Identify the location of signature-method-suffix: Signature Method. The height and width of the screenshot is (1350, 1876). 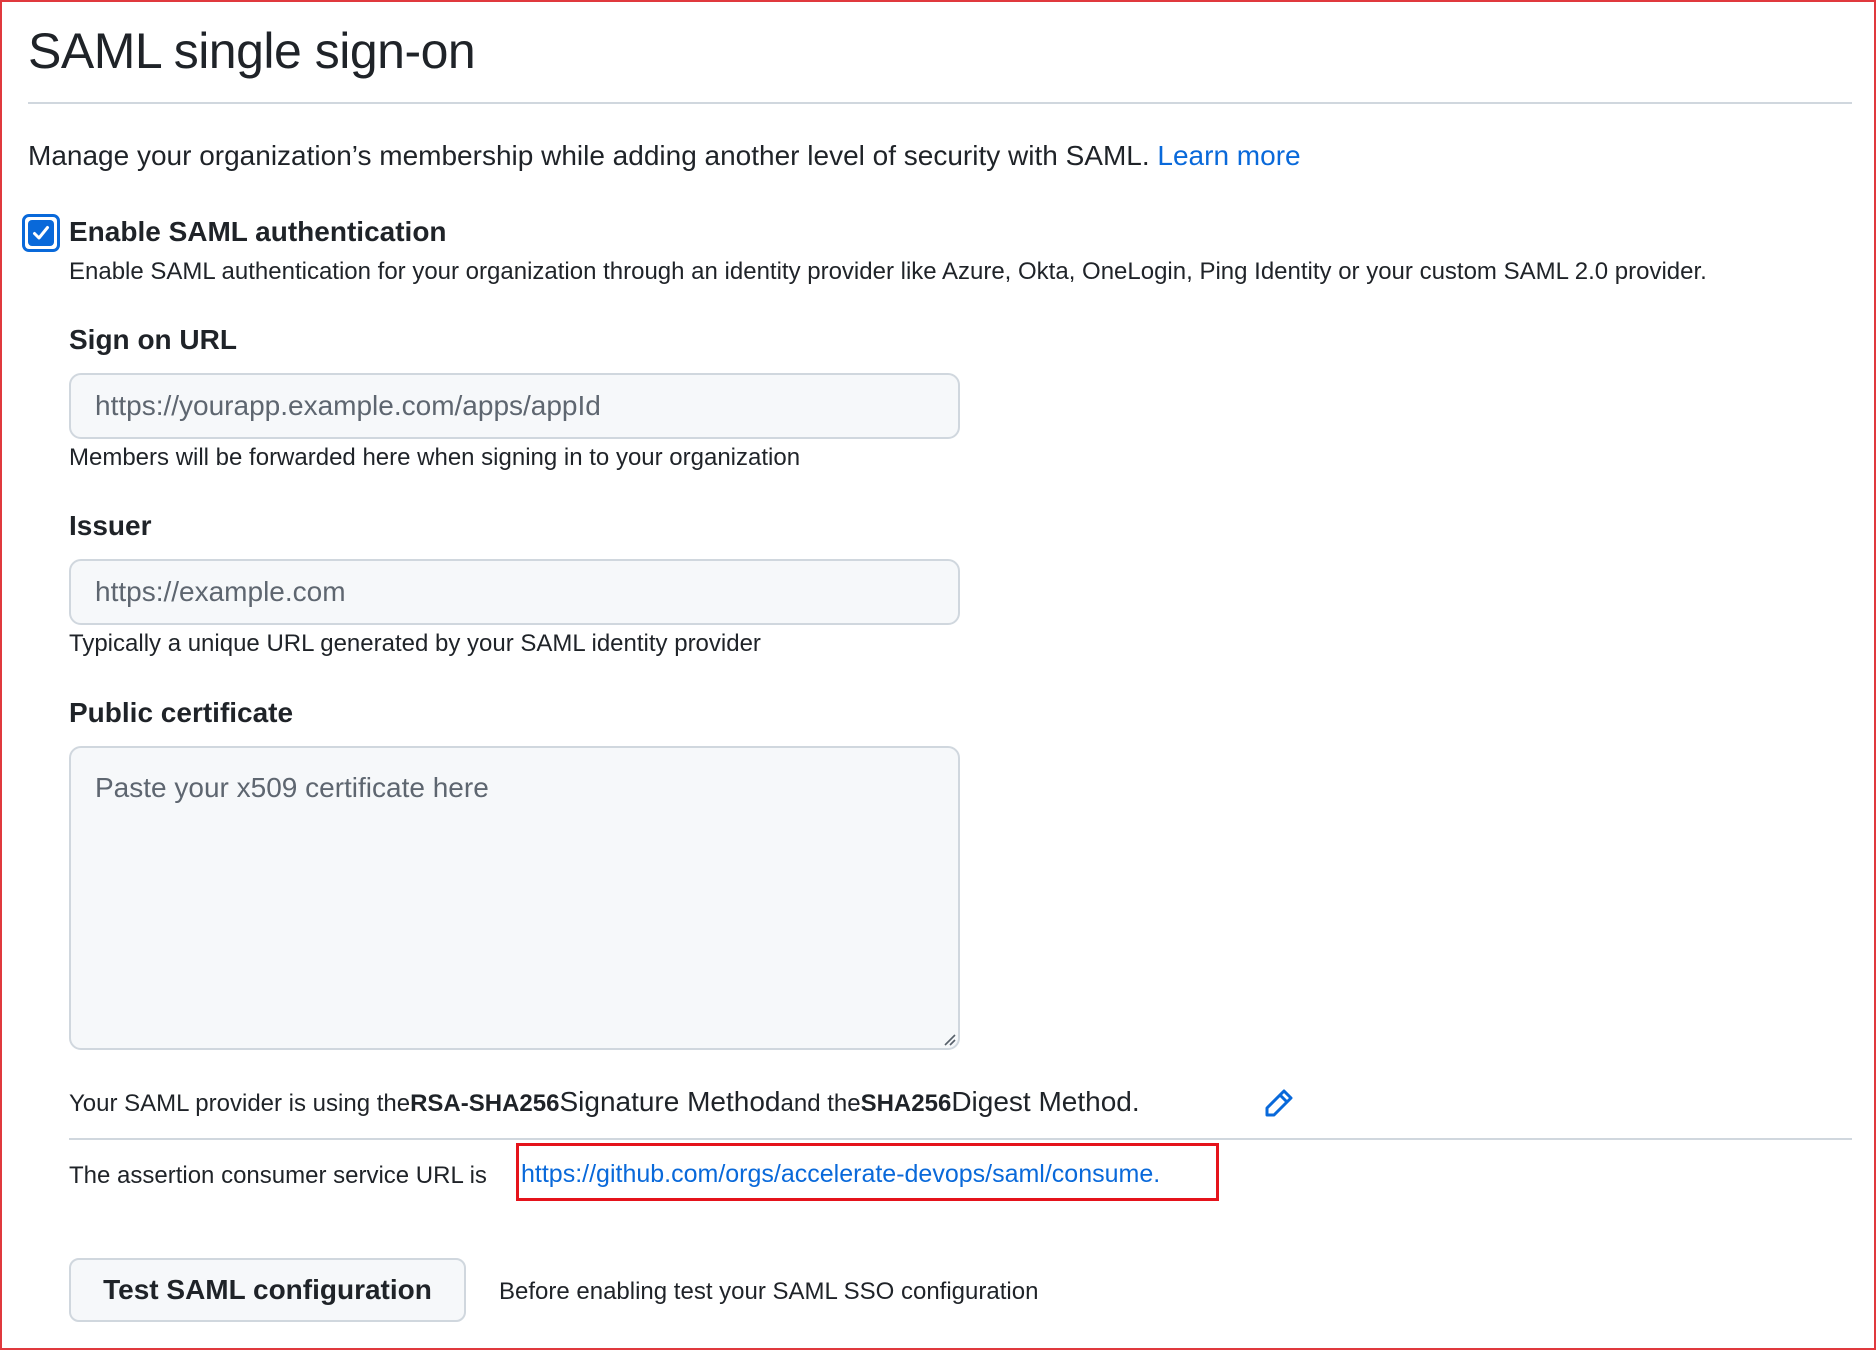
(670, 1101).